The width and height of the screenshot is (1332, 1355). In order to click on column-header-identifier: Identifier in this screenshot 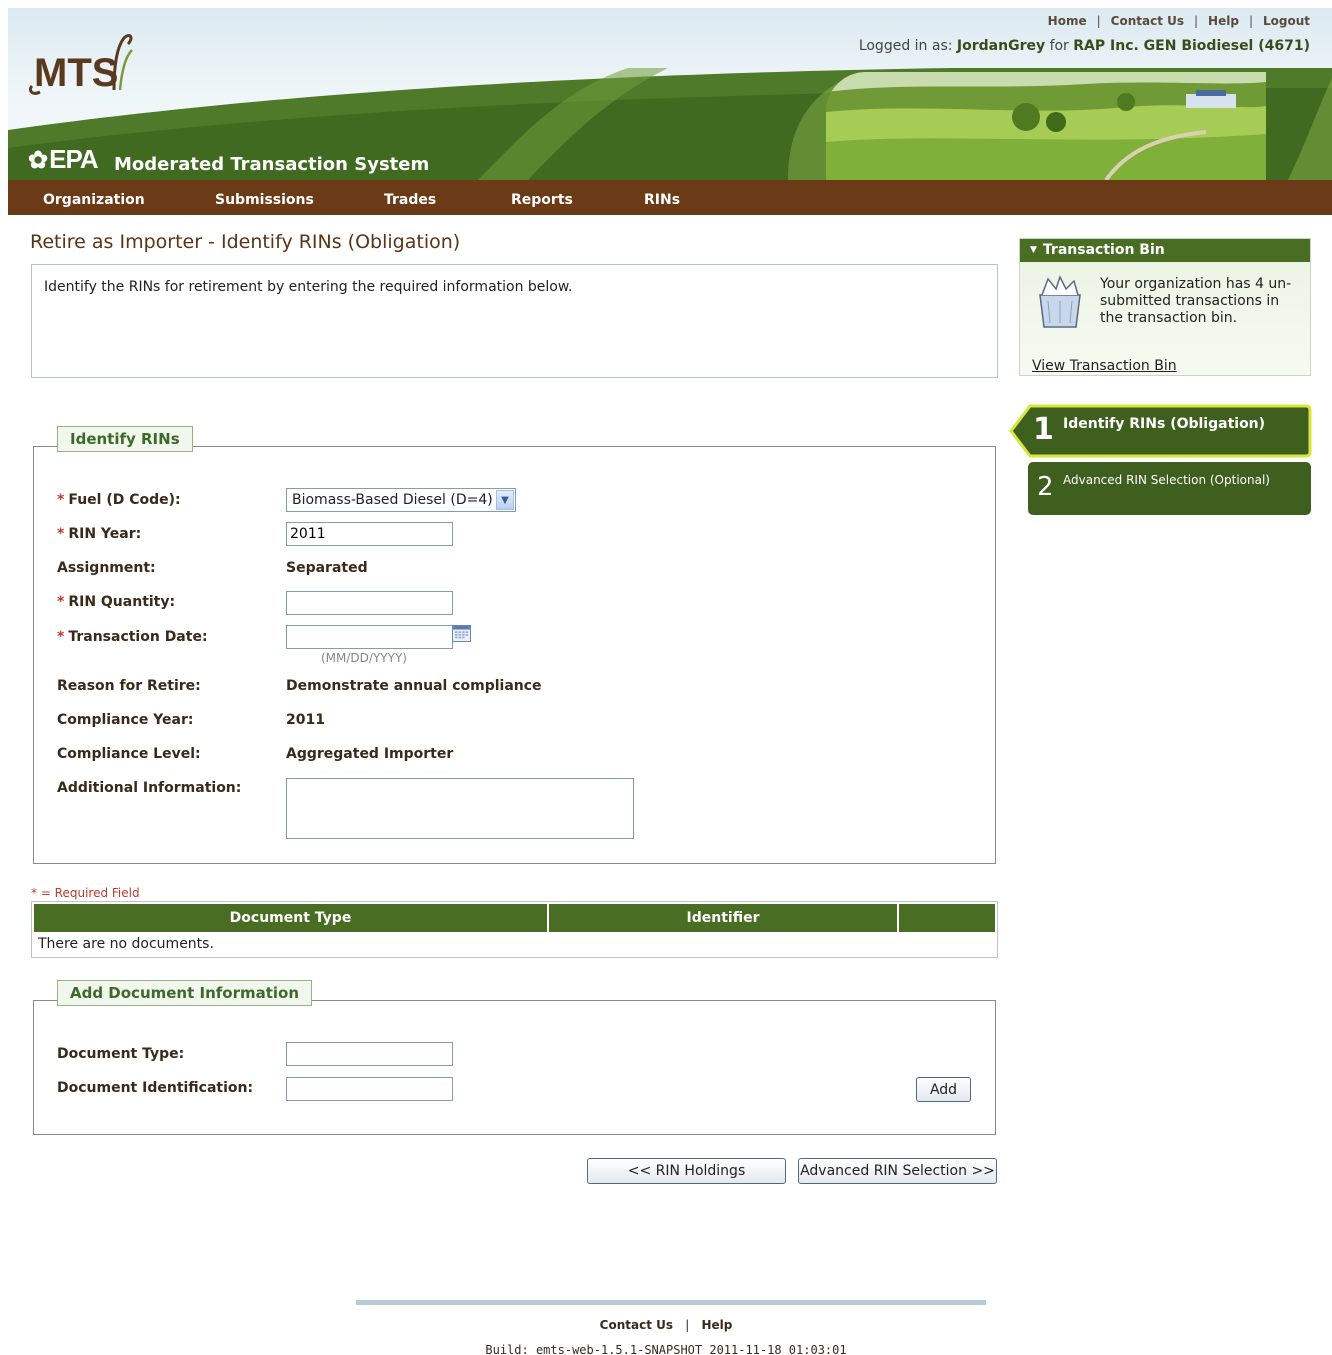, I will do `click(724, 918)`.